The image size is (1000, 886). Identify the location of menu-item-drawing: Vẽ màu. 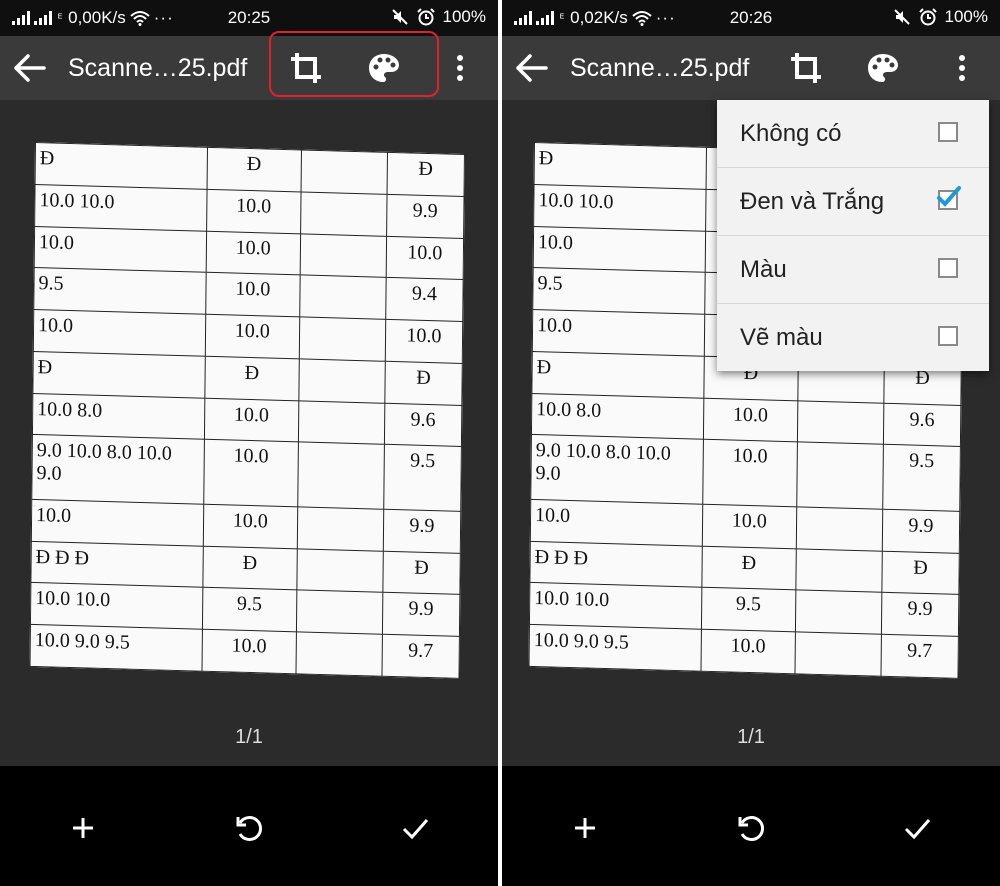
(853, 337).